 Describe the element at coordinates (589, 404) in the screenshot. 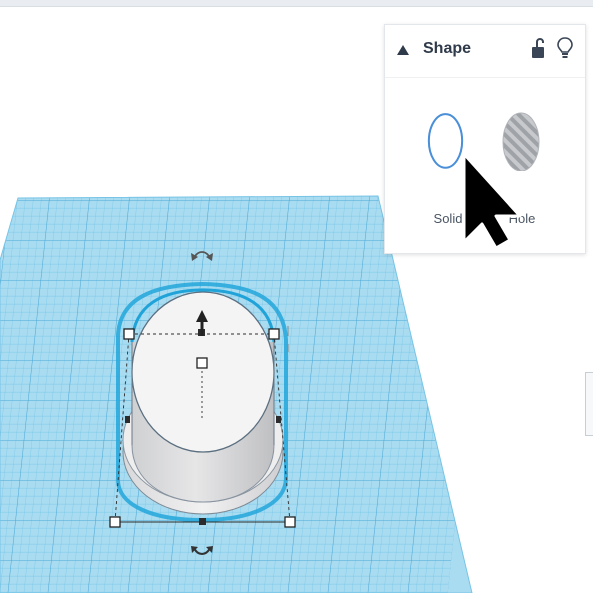

I see `view-cube-edge` at that location.